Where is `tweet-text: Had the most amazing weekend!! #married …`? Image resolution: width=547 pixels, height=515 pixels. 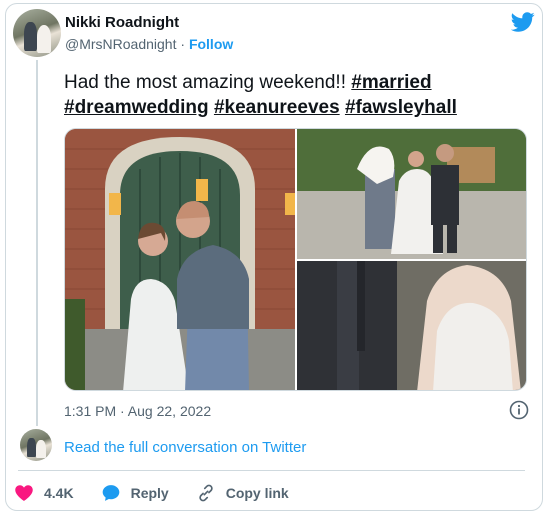
tweet-text: Had the most amazing weekend!! #married … is located at coordinates (291, 95).